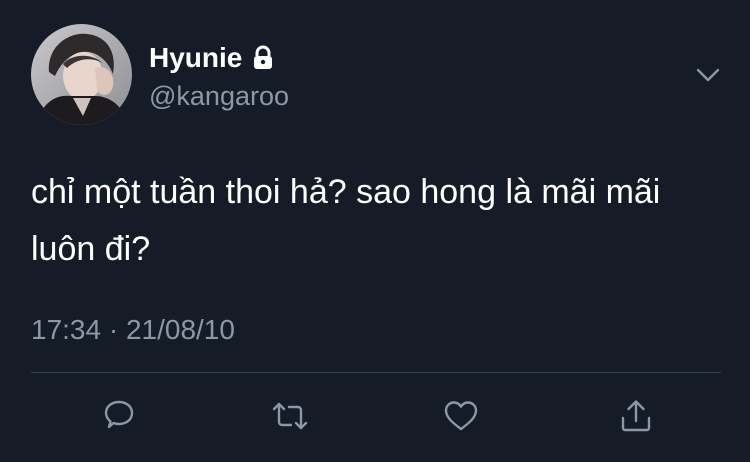 This screenshot has width=750, height=462. I want to click on share-icon, so click(636, 416).